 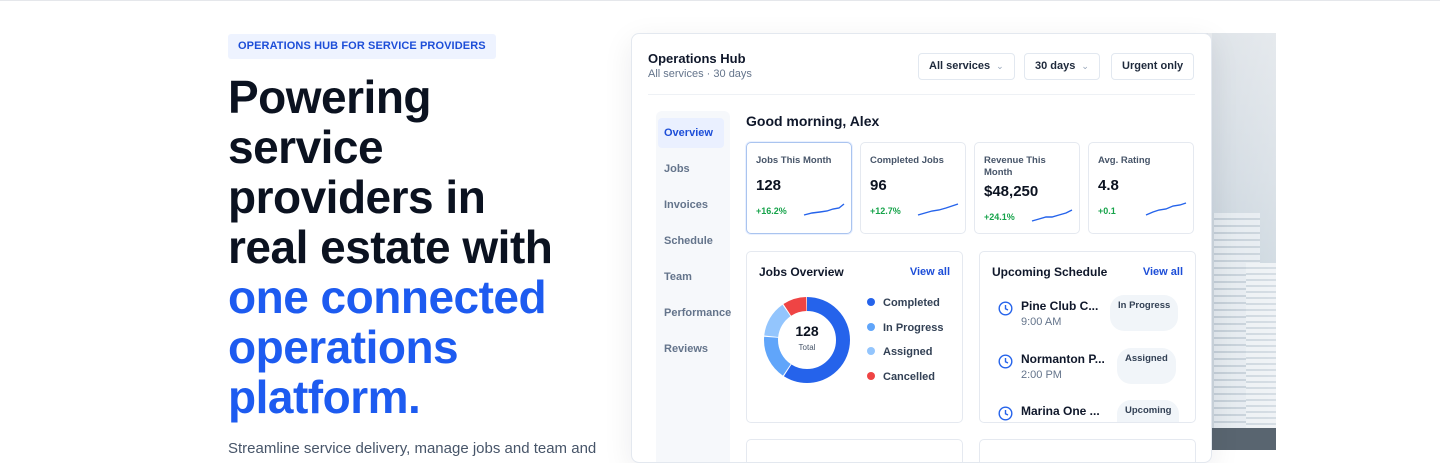 I want to click on stat-value: 4.8, so click(x=1108, y=185).